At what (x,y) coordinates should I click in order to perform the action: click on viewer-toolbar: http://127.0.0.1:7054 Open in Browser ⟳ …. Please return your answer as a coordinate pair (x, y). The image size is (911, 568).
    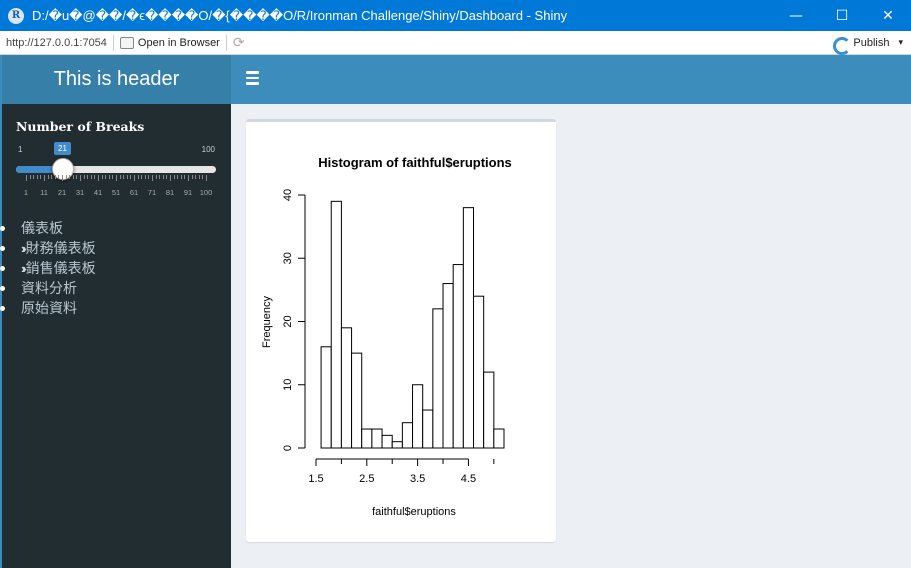
    Looking at the image, I should click on (455, 43).